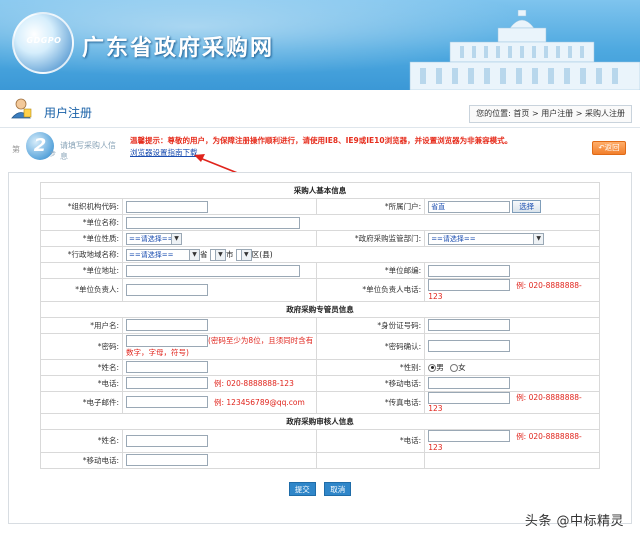  I want to click on city-select: ▼, so click(217, 254).